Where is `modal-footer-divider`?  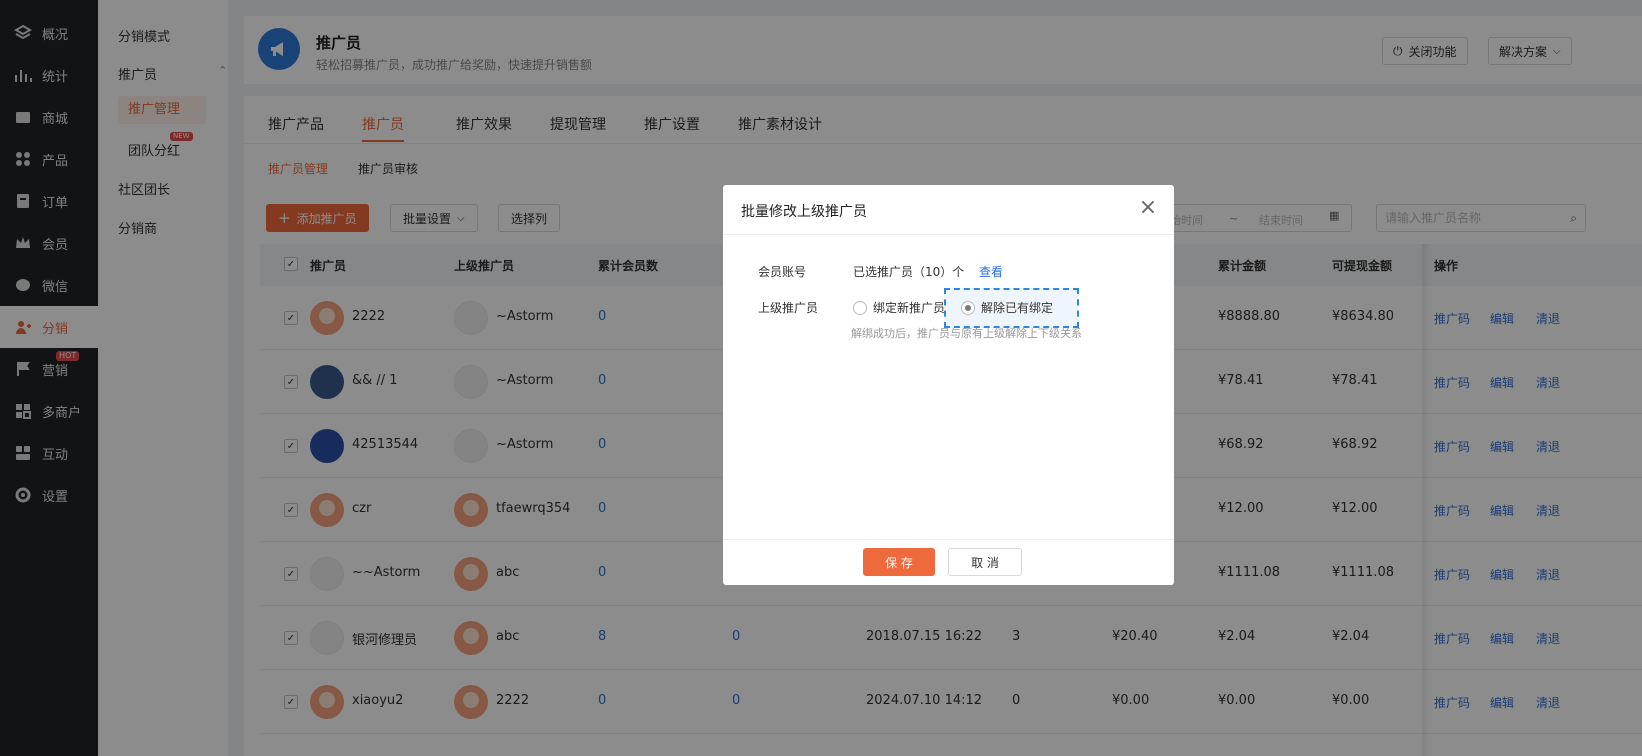
modal-footer-divider is located at coordinates (948, 539).